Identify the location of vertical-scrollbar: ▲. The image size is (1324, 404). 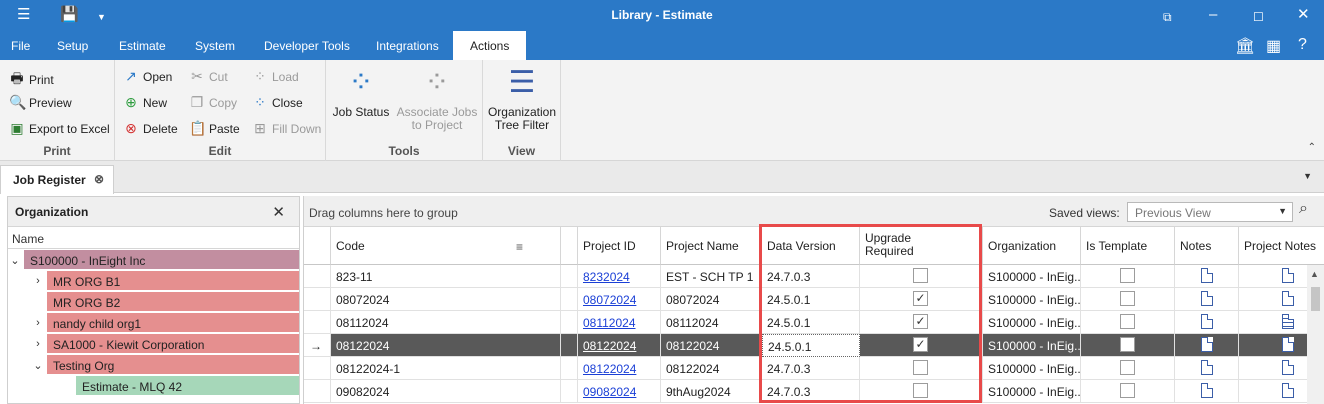
(1315, 334).